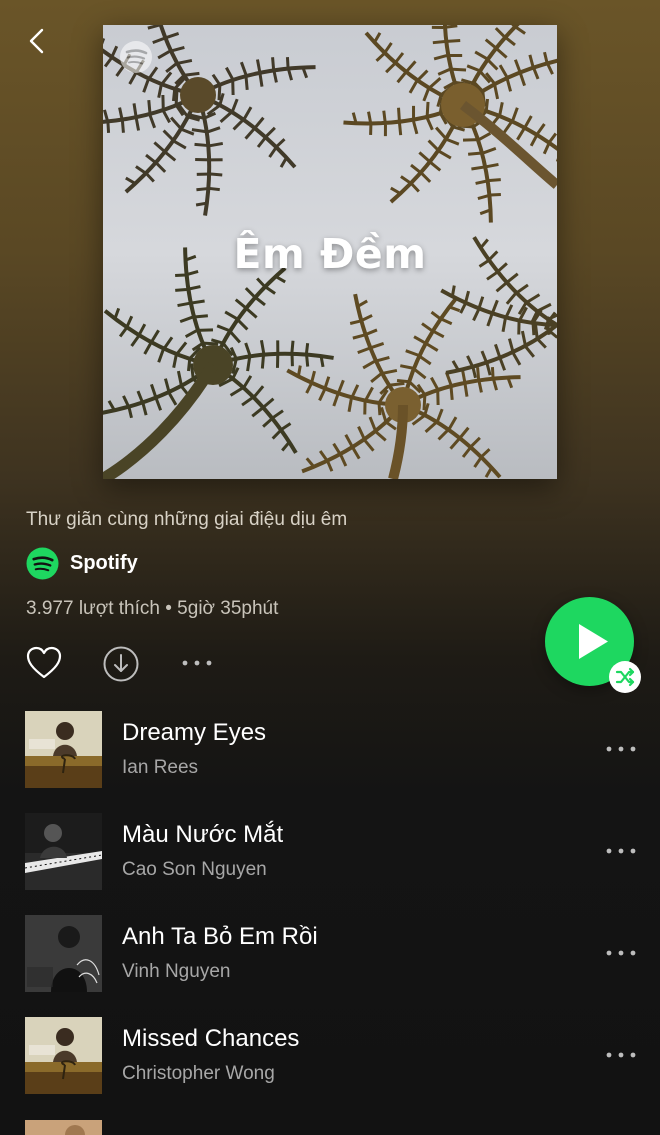  Describe the element at coordinates (36, 41) in the screenshot. I see `chevron-left-icon` at that location.